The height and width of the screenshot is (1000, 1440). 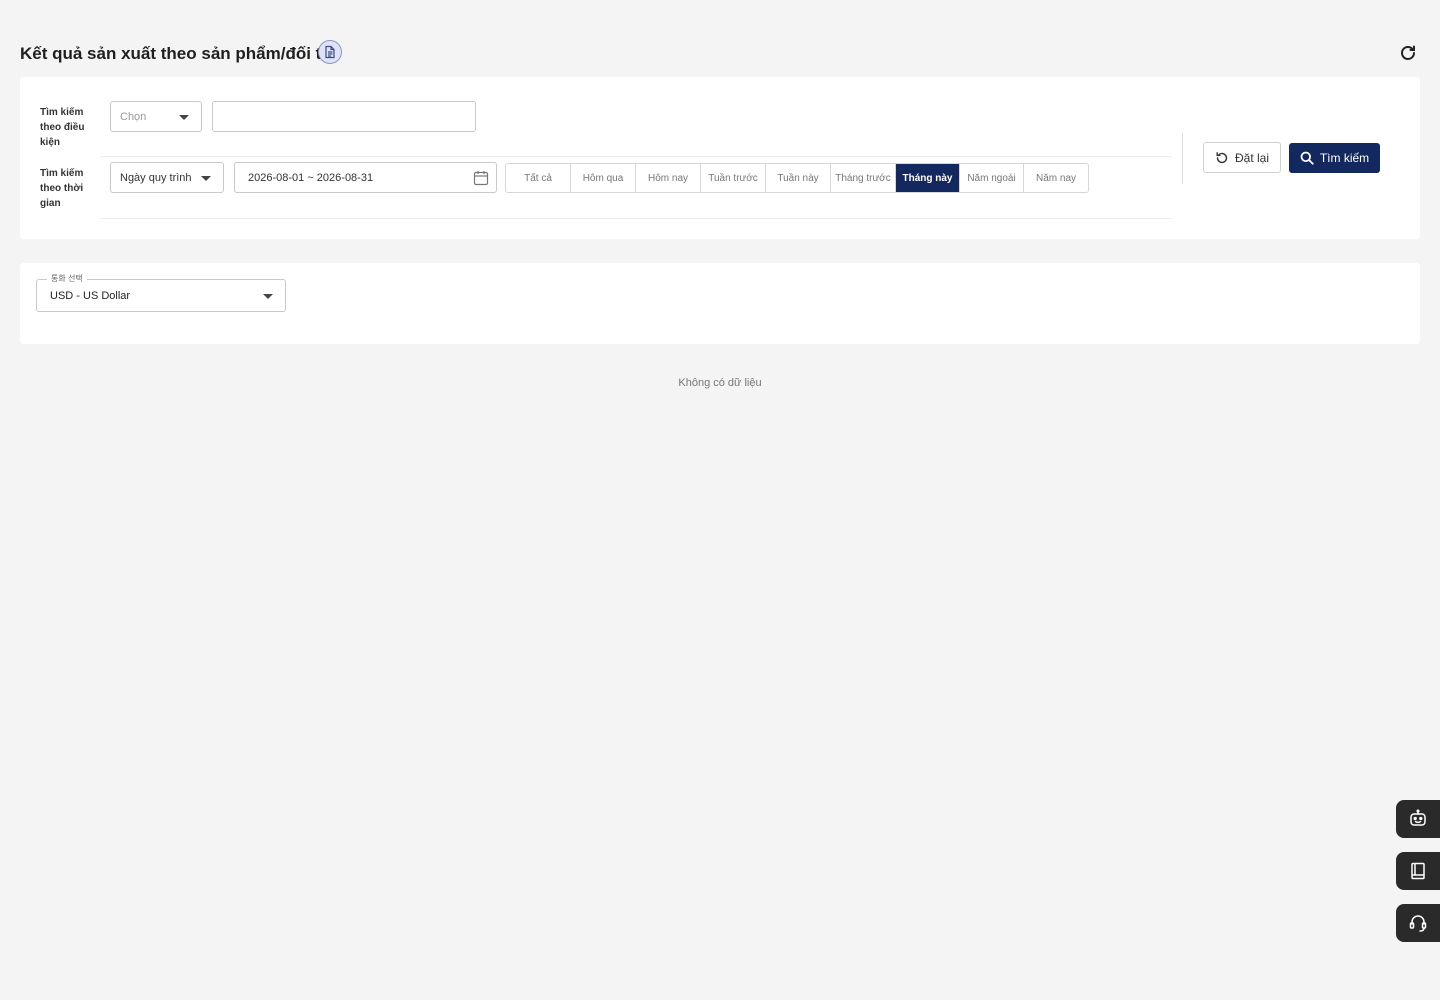 What do you see at coordinates (1408, 53) in the screenshot?
I see `refresh-icon` at bounding box center [1408, 53].